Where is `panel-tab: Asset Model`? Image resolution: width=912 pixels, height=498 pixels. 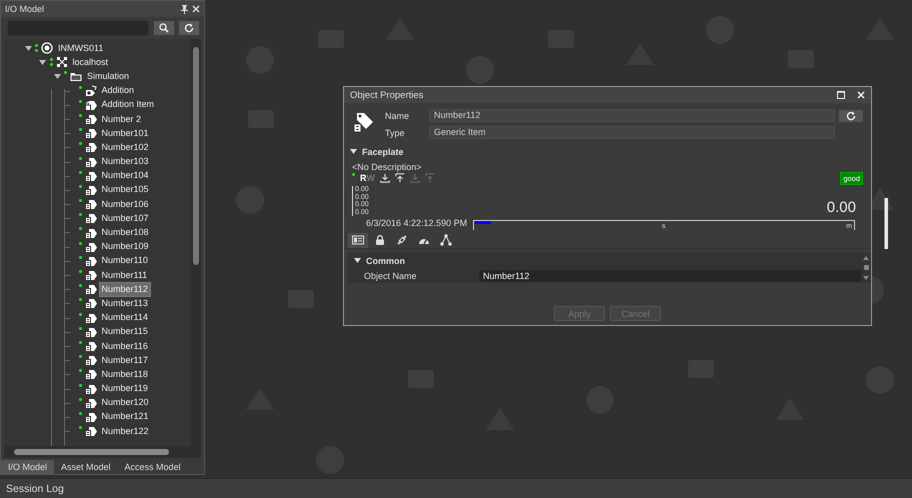 panel-tab: Asset Model is located at coordinates (86, 467).